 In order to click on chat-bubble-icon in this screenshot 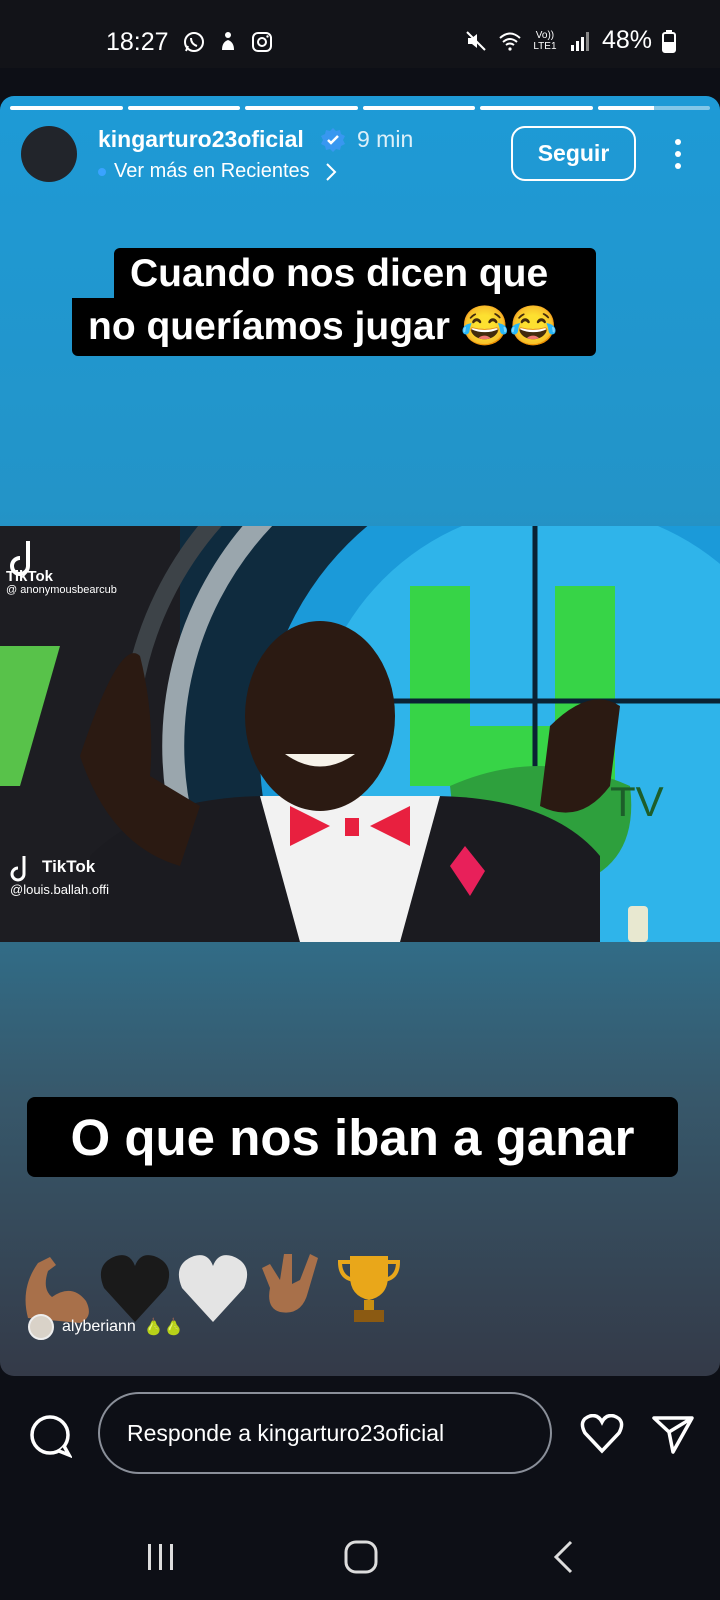, I will do `click(50, 1436)`.